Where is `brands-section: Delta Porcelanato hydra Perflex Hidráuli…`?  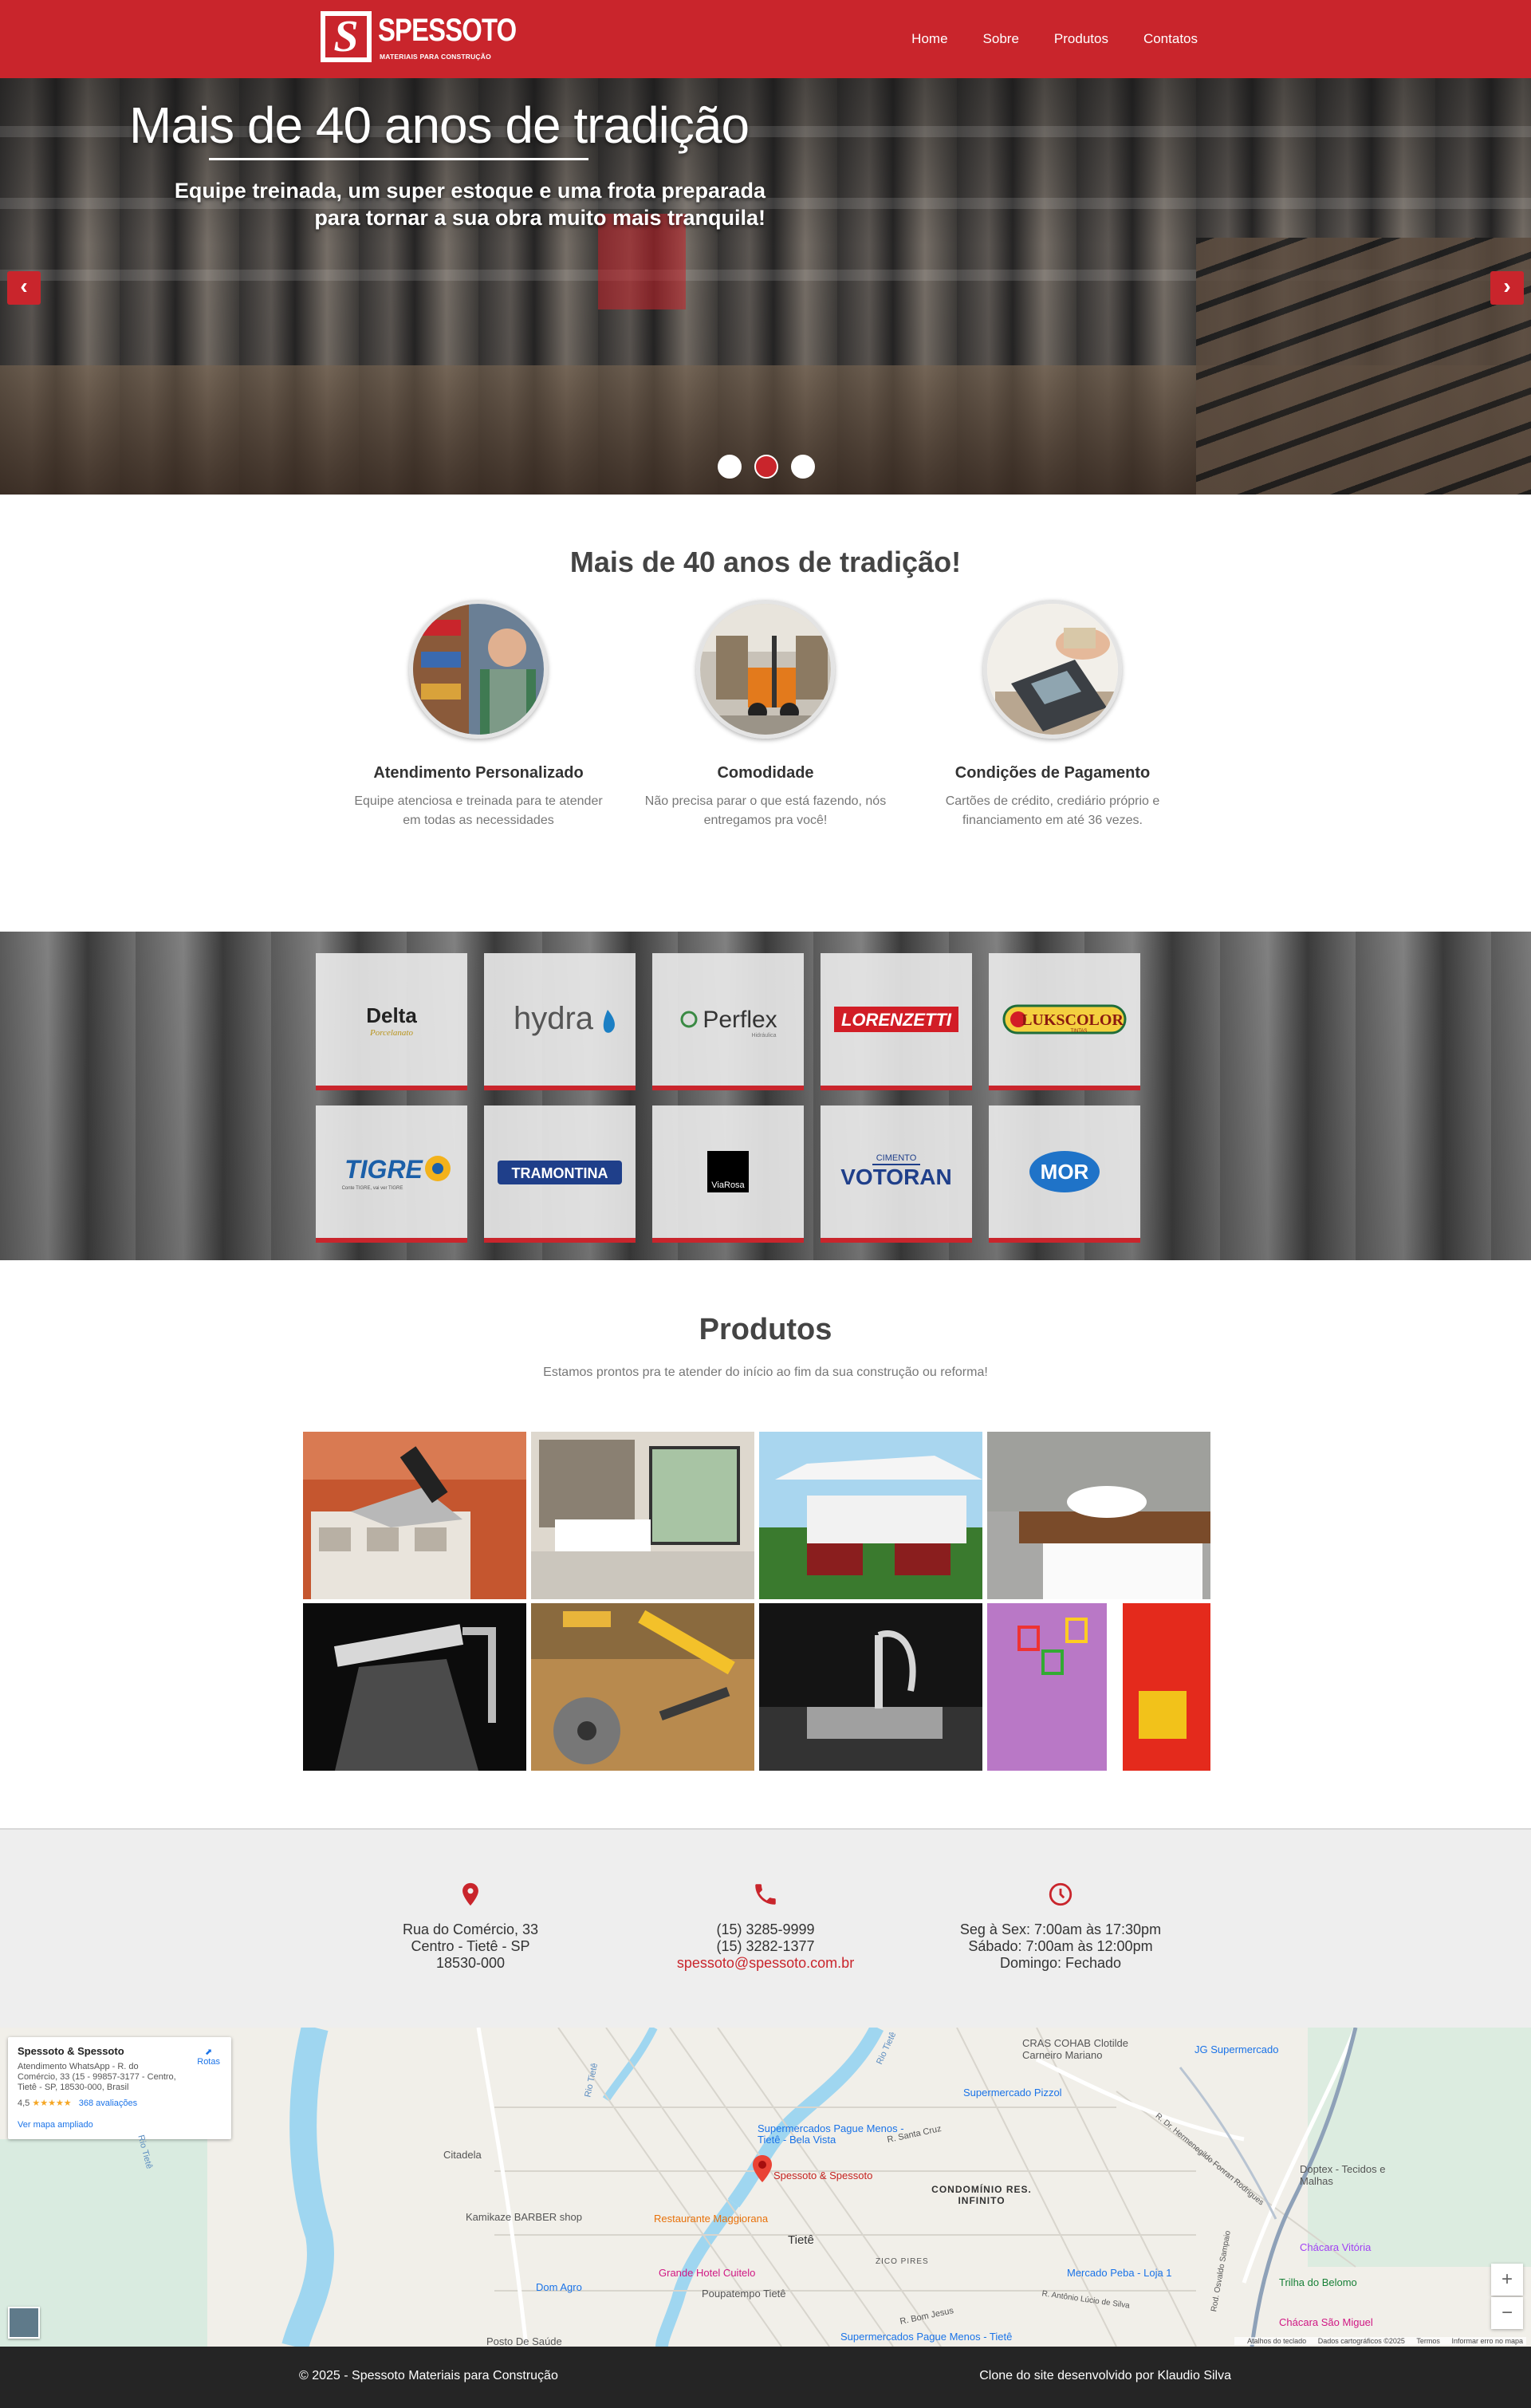 brands-section: Delta Porcelanato hydra Perflex Hidráuli… is located at coordinates (765, 1096).